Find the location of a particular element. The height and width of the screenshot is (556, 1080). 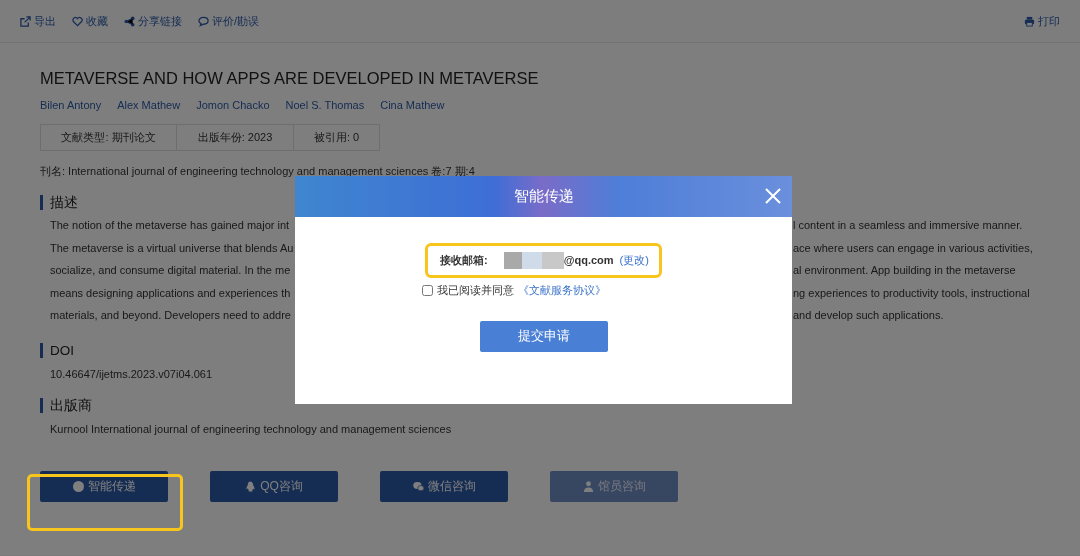

description-text: l content in a seamless and immersive manner. is located at coordinates (908, 226).